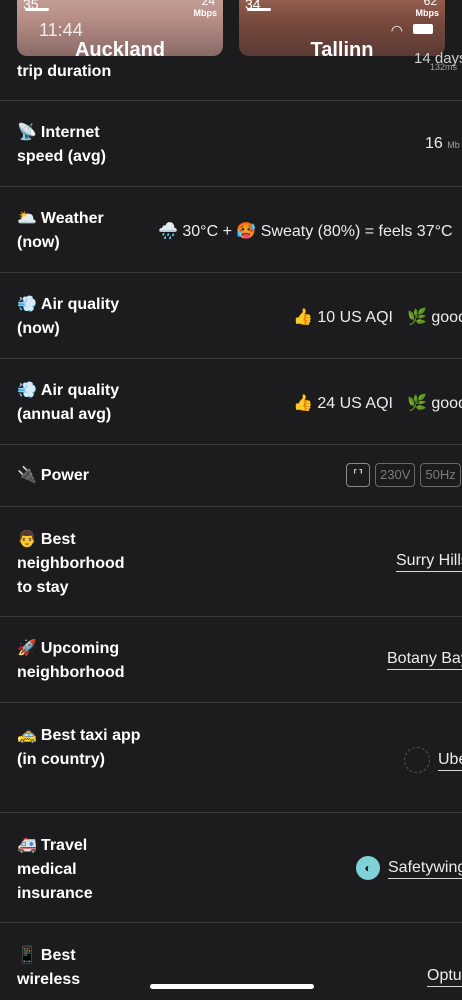 This screenshot has width=462, height=1000. I want to click on city-card-tallinn: 34 62 Mbps ◠ Tallinn, so click(342, 28).